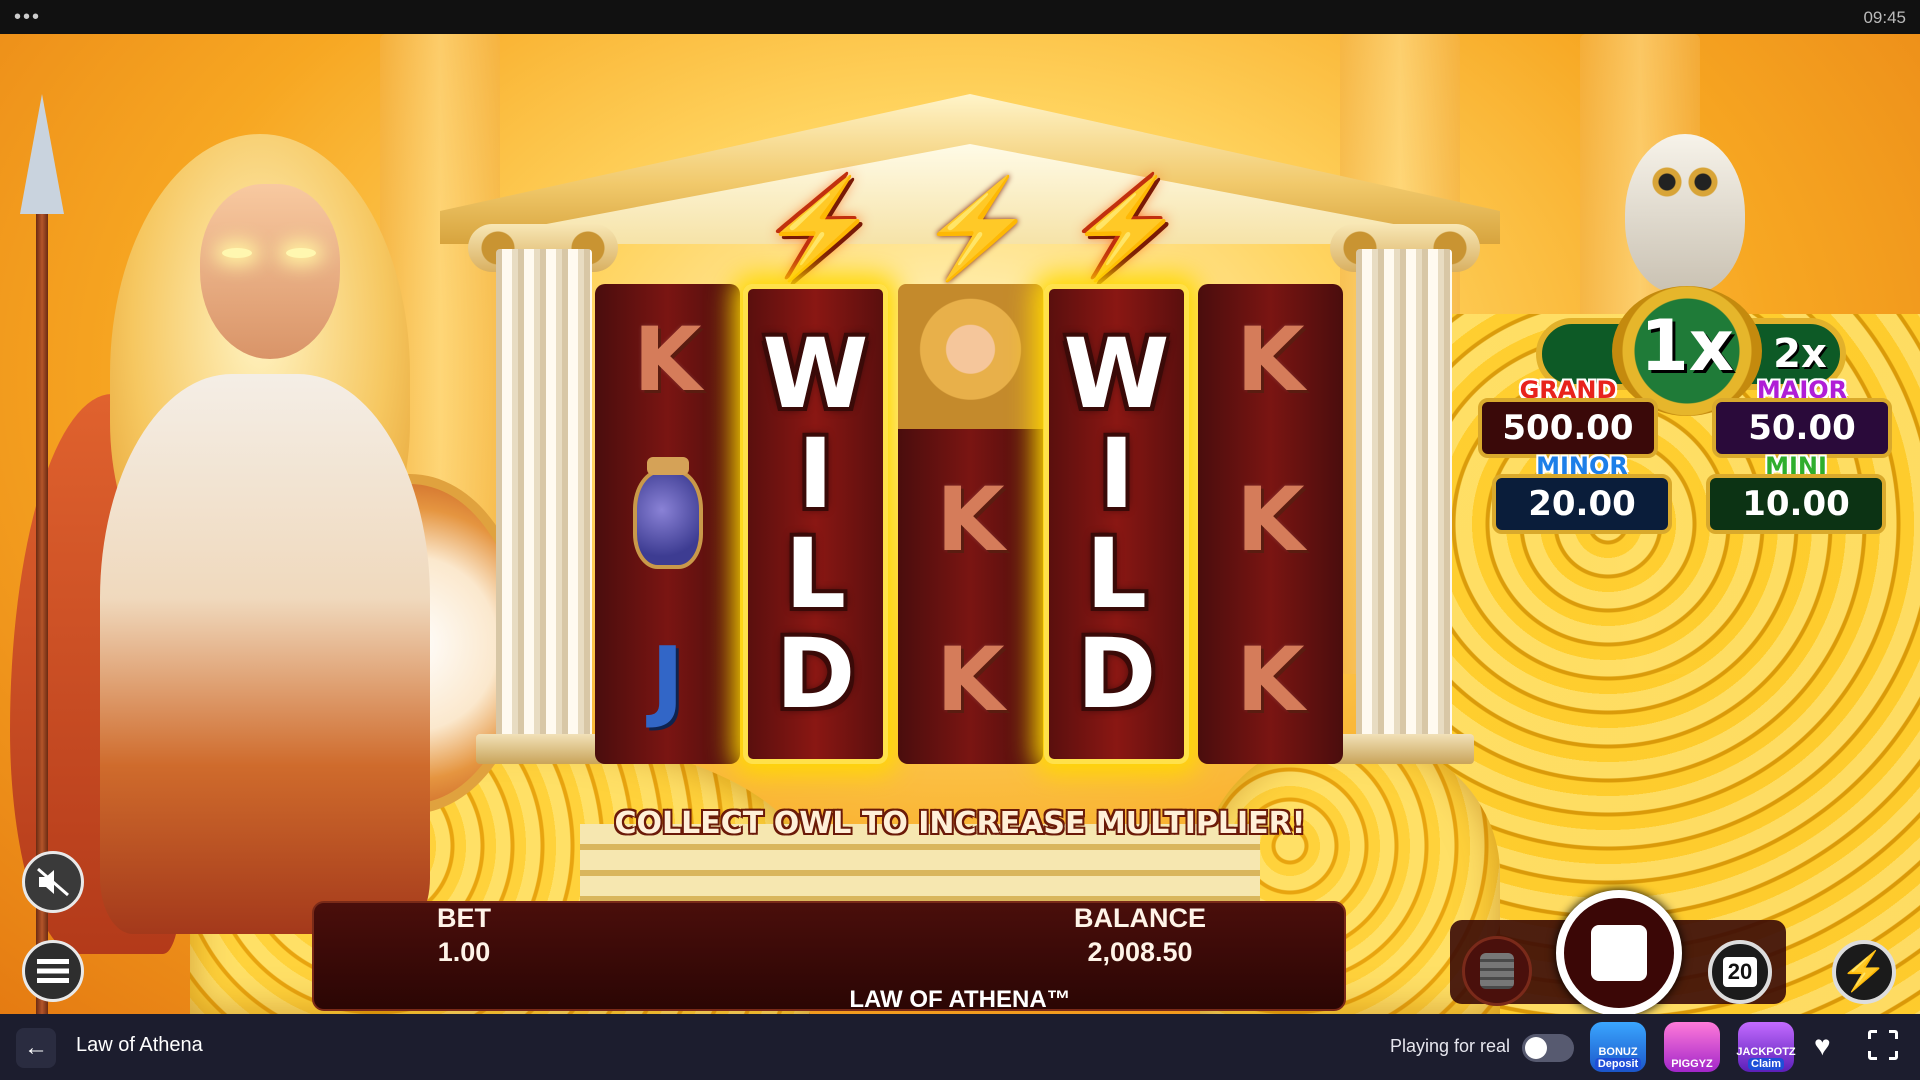 This screenshot has width=1920, height=1080. I want to click on more-menu-icon: •••, so click(27, 17).